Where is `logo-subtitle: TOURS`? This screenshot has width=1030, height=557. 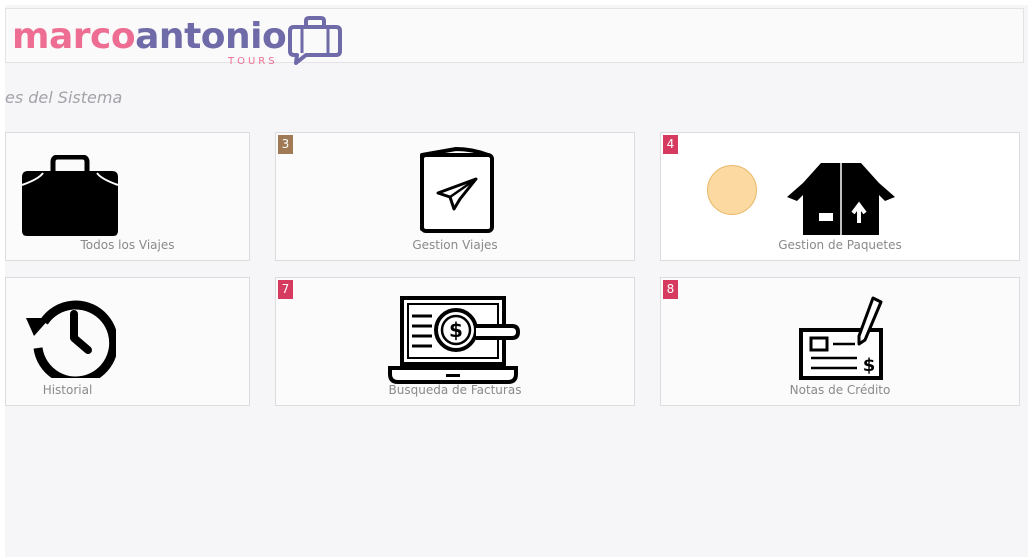 logo-subtitle: TOURS is located at coordinates (253, 61).